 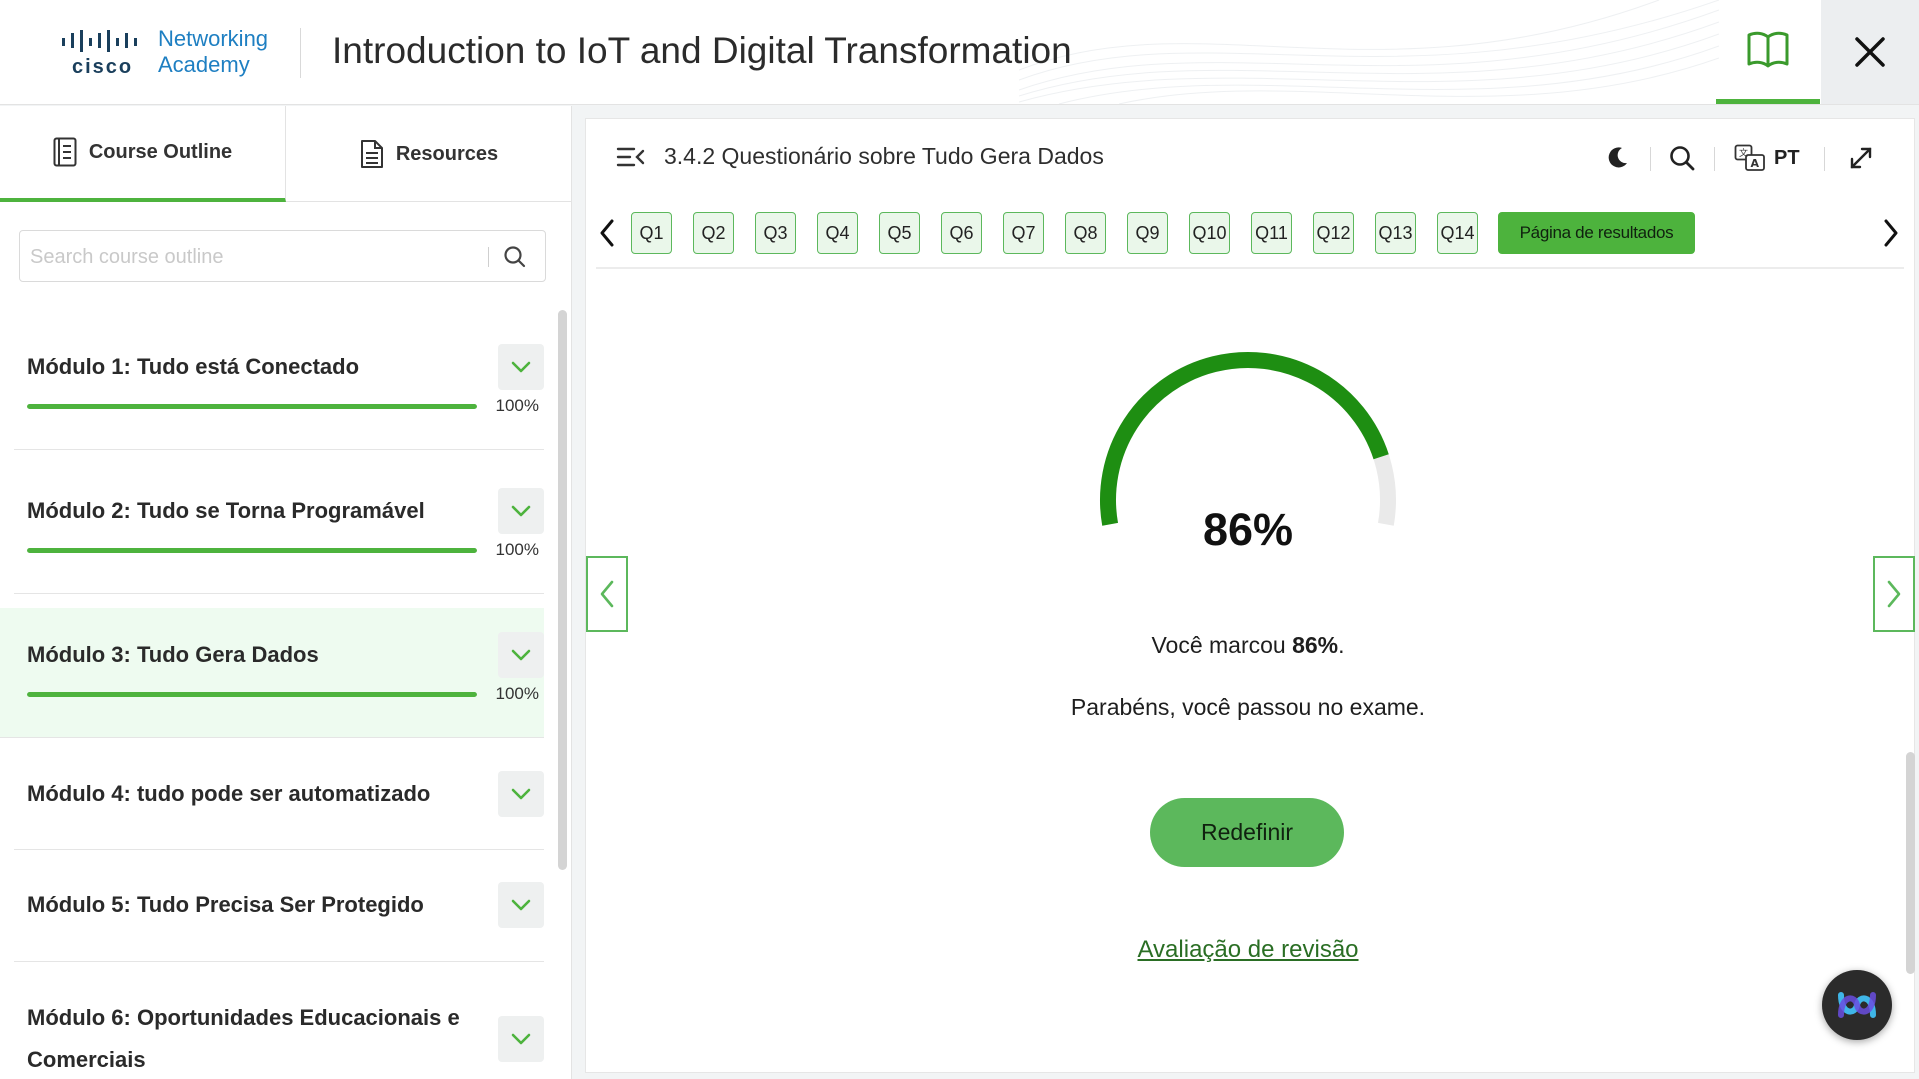 What do you see at coordinates (272, 673) in the screenshot?
I see `module-item-active: Módulo 3: Tudo Gera Dados 100%` at bounding box center [272, 673].